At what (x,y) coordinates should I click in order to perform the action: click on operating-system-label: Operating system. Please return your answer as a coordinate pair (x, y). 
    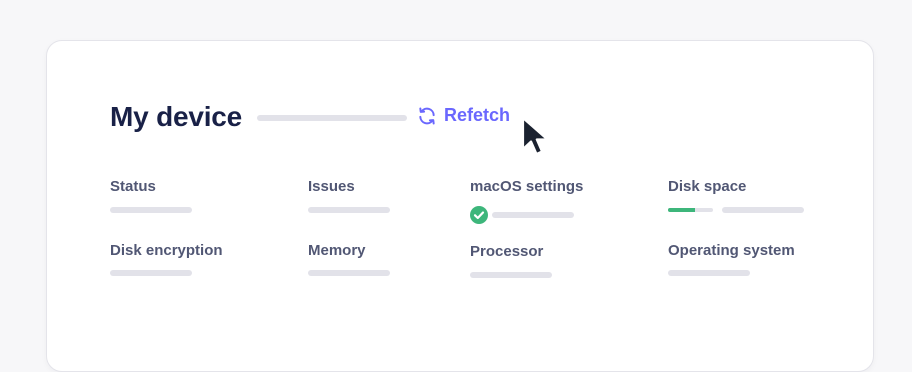
    Looking at the image, I should click on (731, 250).